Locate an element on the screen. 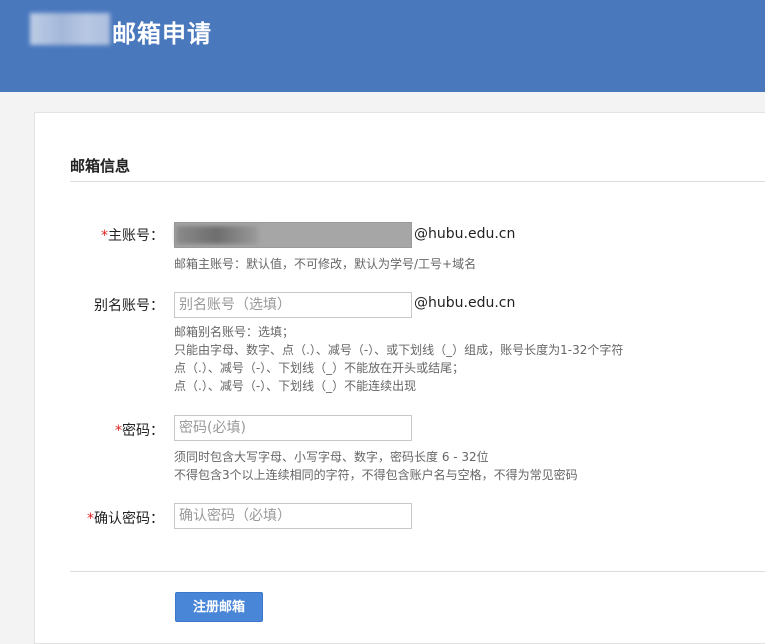 This screenshot has width=765, height=644. alias-account-label: 别名账号： is located at coordinates (129, 306).